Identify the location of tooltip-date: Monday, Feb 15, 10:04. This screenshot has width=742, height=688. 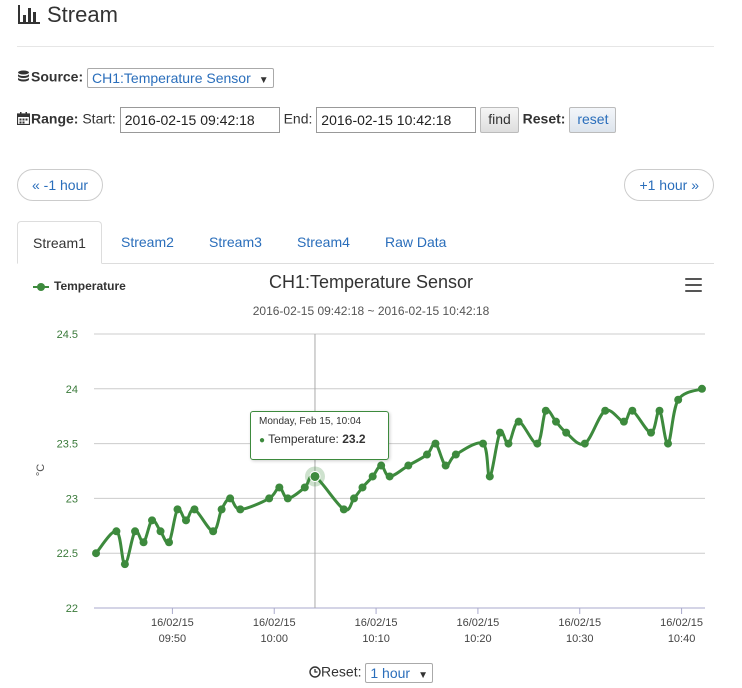
(310, 421).